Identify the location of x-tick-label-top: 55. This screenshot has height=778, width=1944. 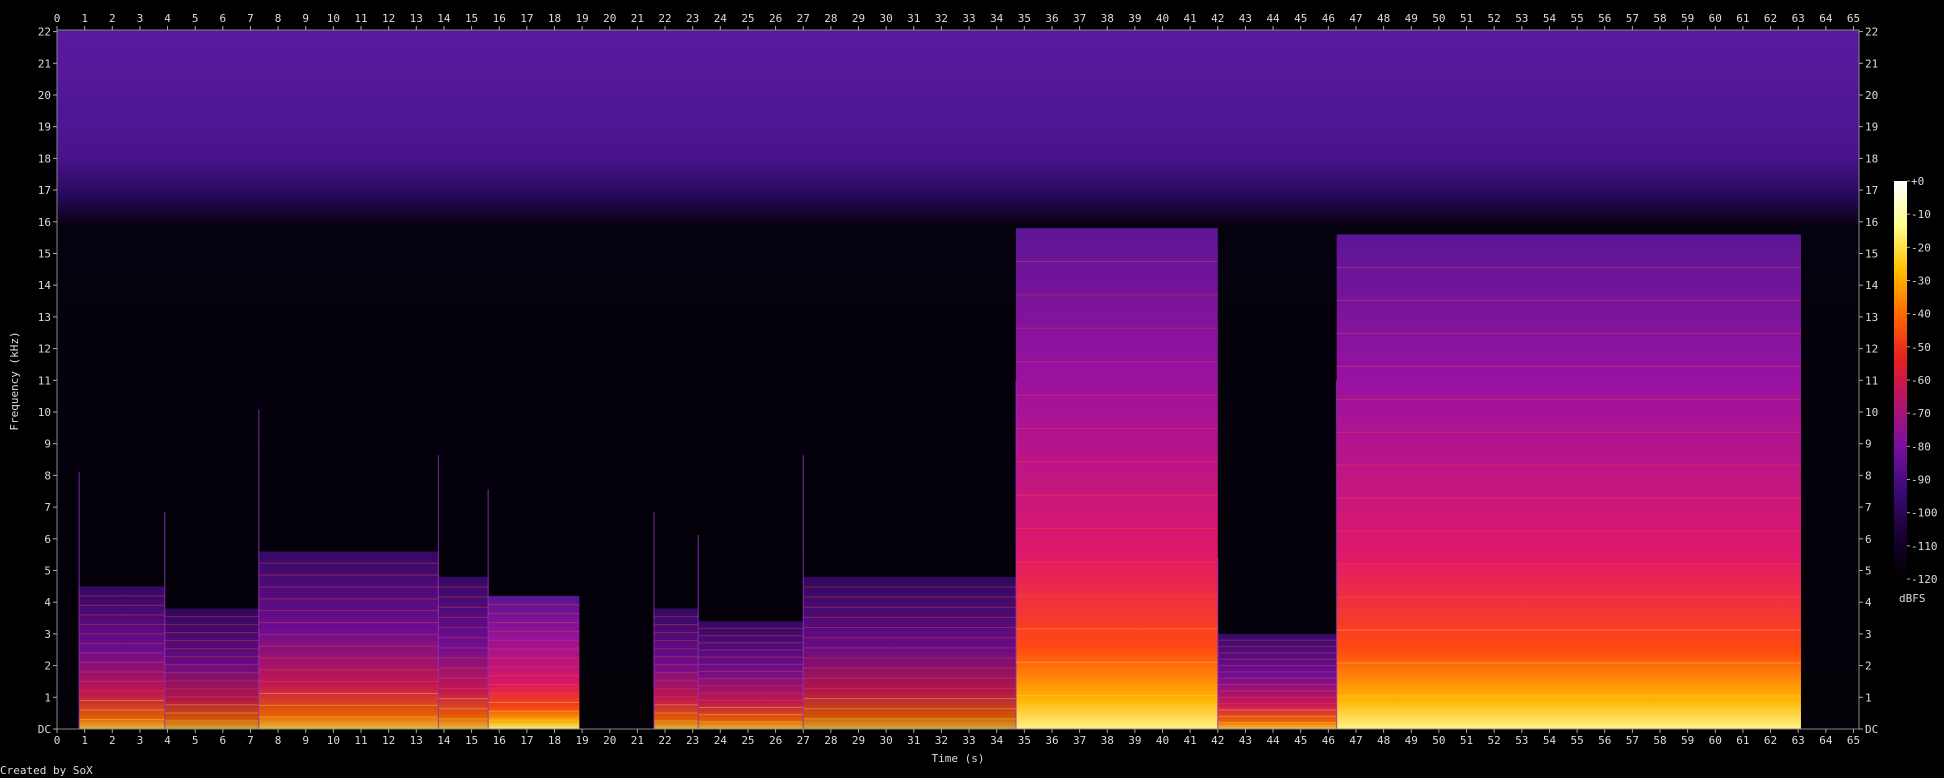
(1576, 18).